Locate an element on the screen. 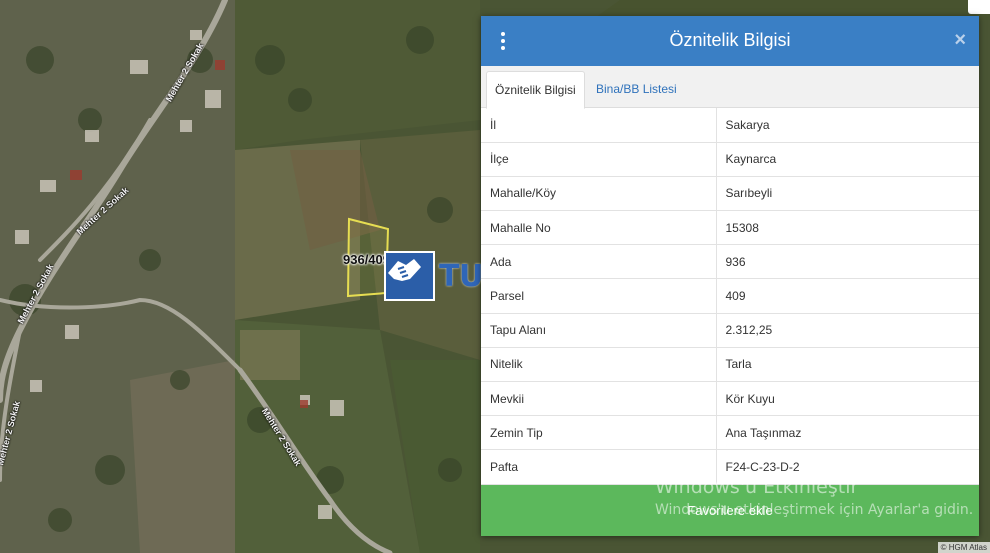  table-row: İl Sakarya is located at coordinates (730, 125).